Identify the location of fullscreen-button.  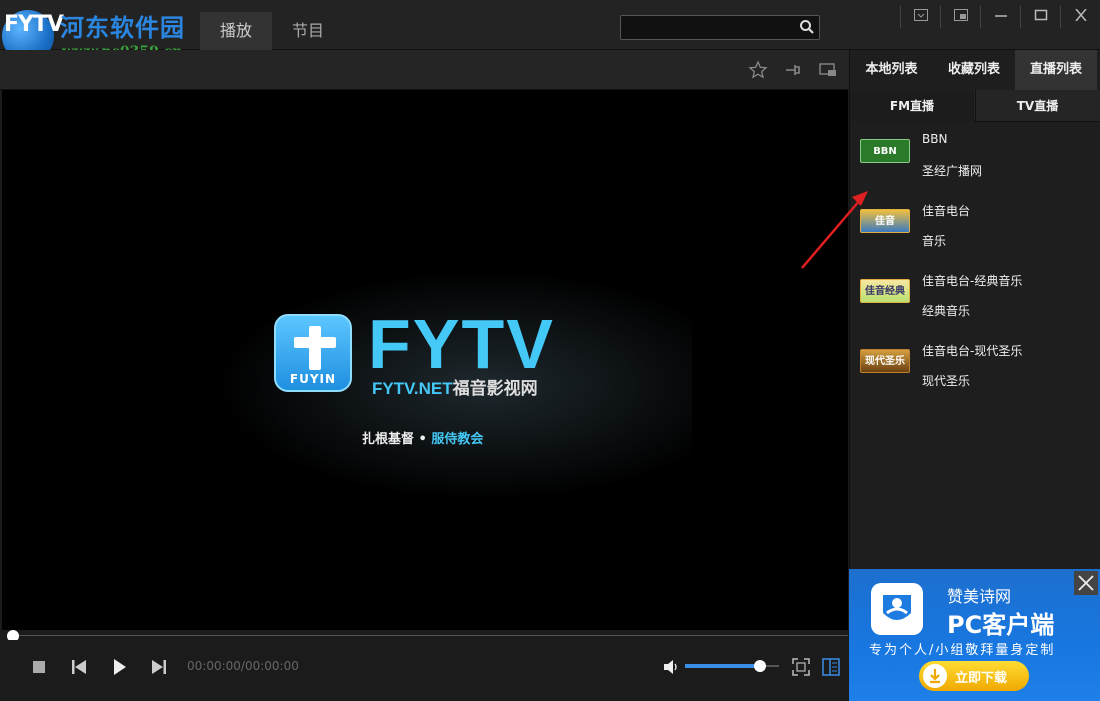
(801, 667).